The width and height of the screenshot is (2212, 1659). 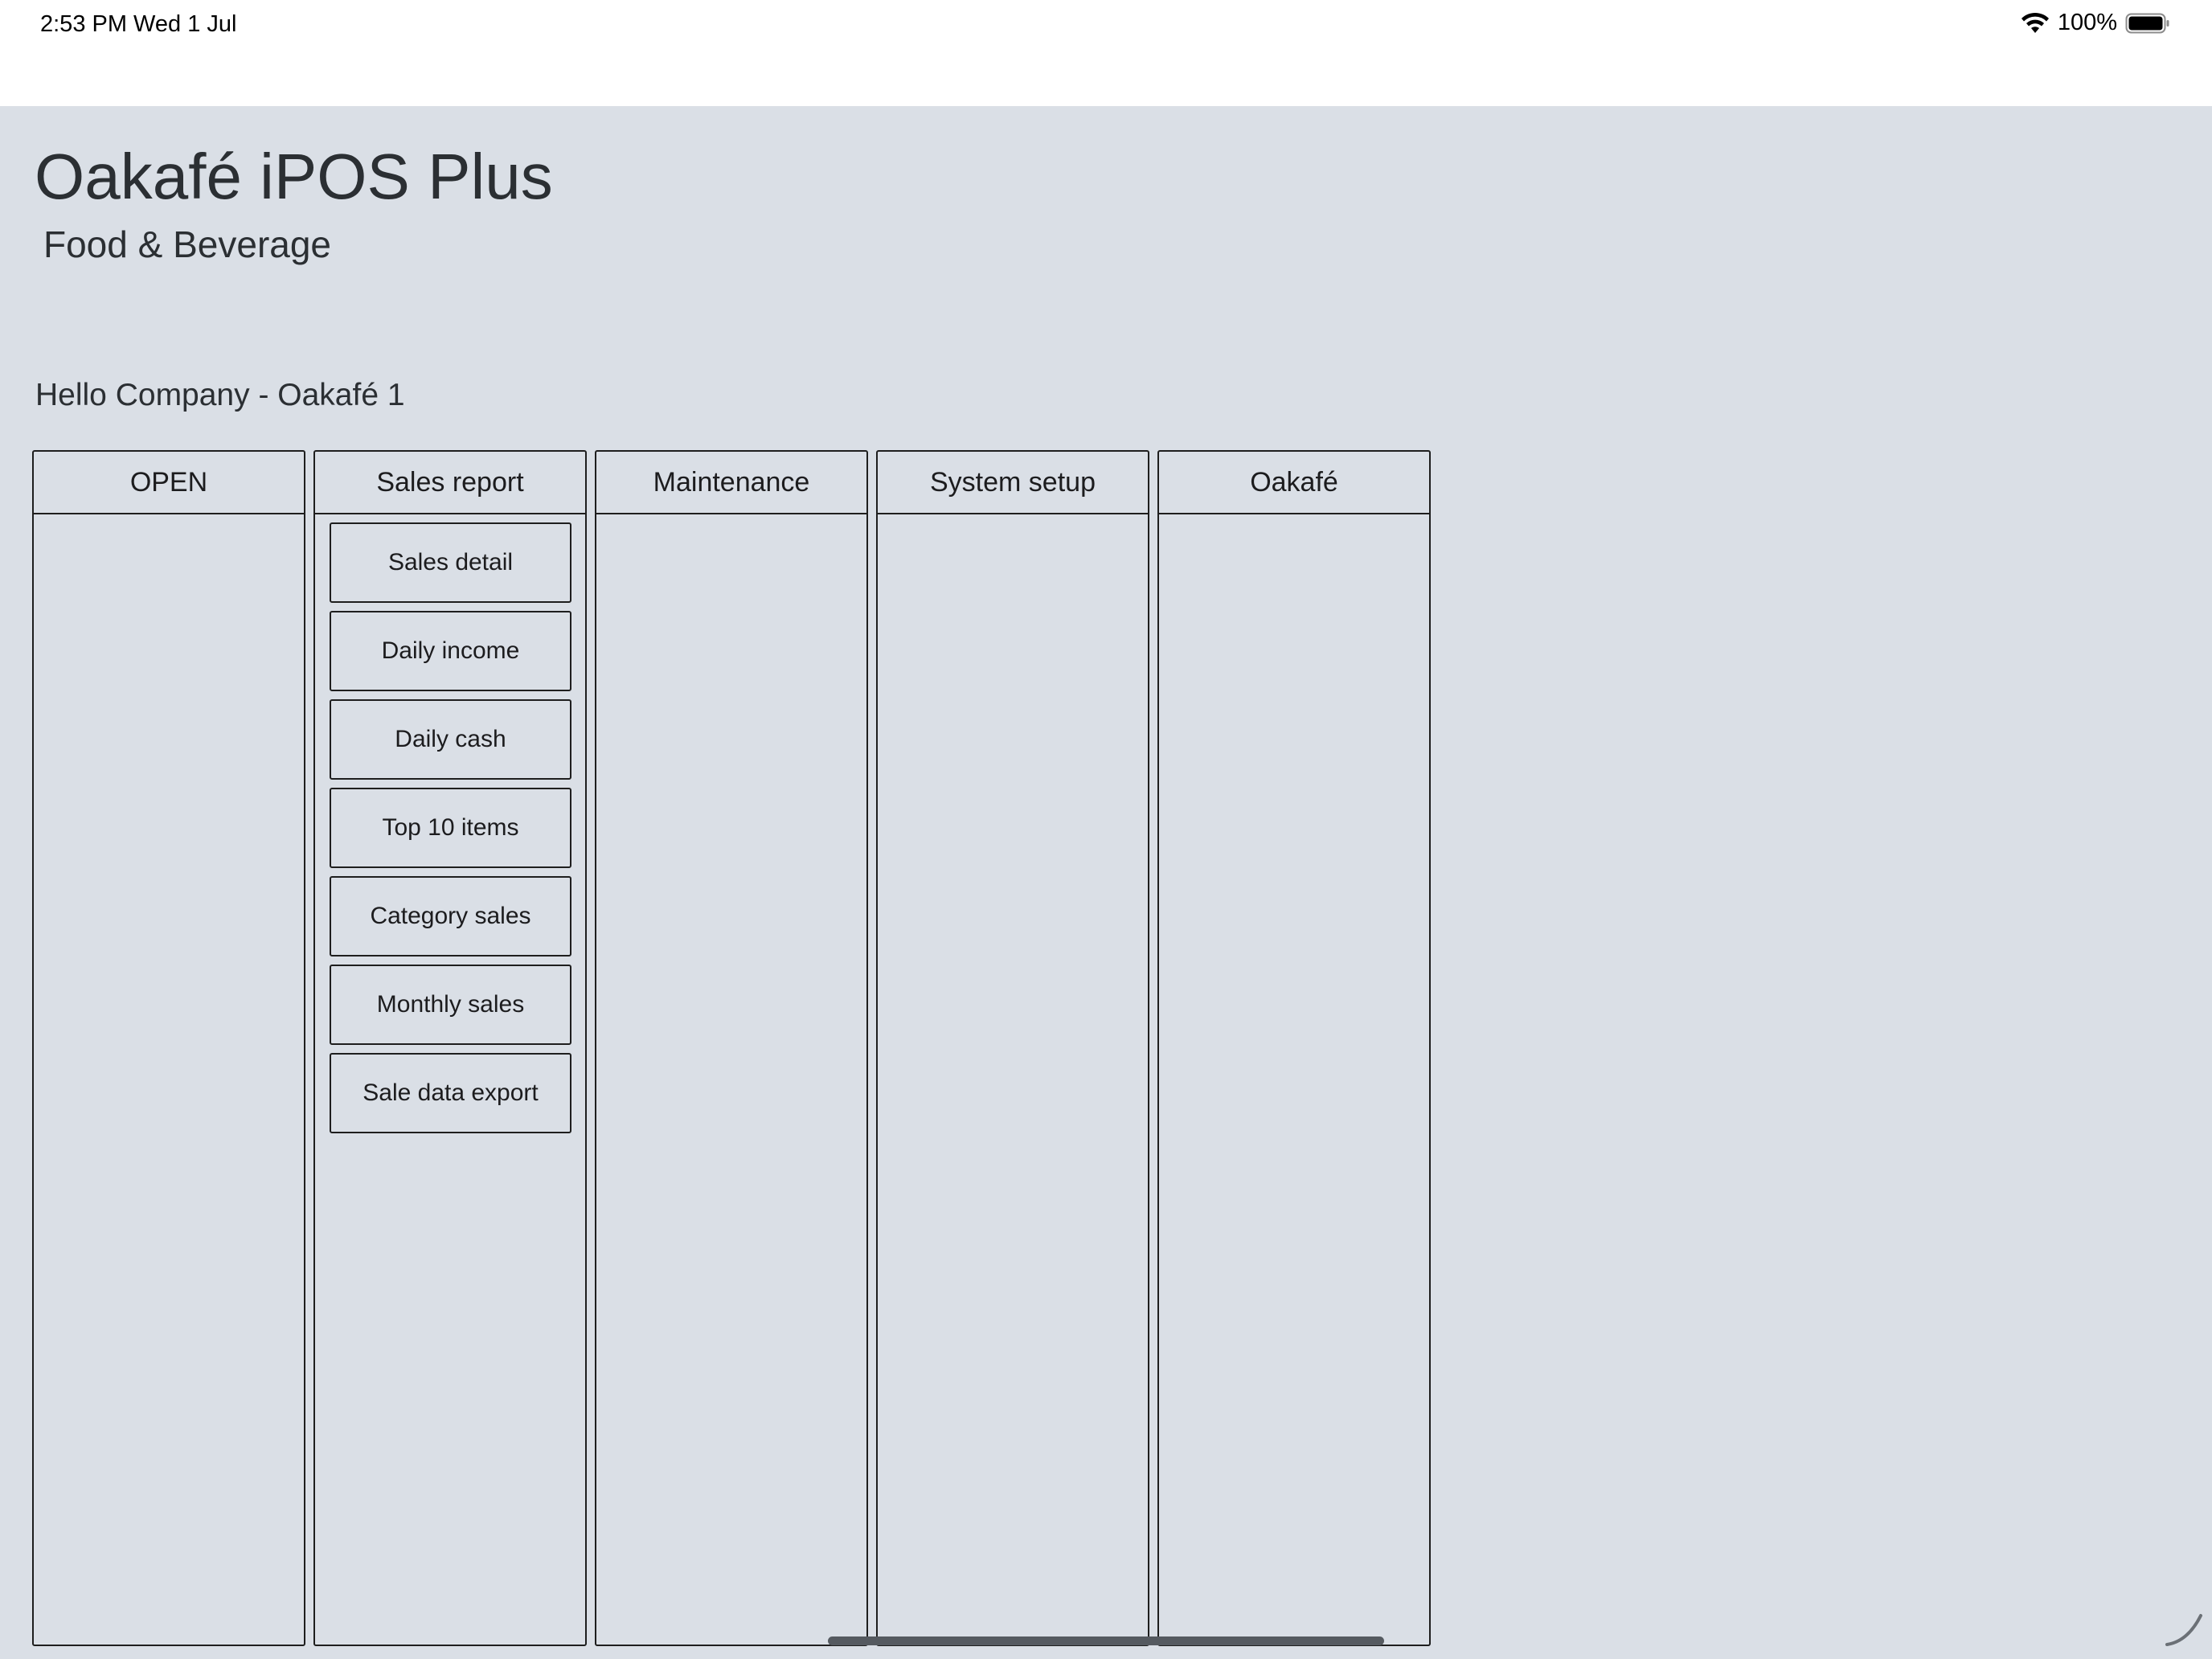 I want to click on home-indicator, so click(x=1106, y=1640).